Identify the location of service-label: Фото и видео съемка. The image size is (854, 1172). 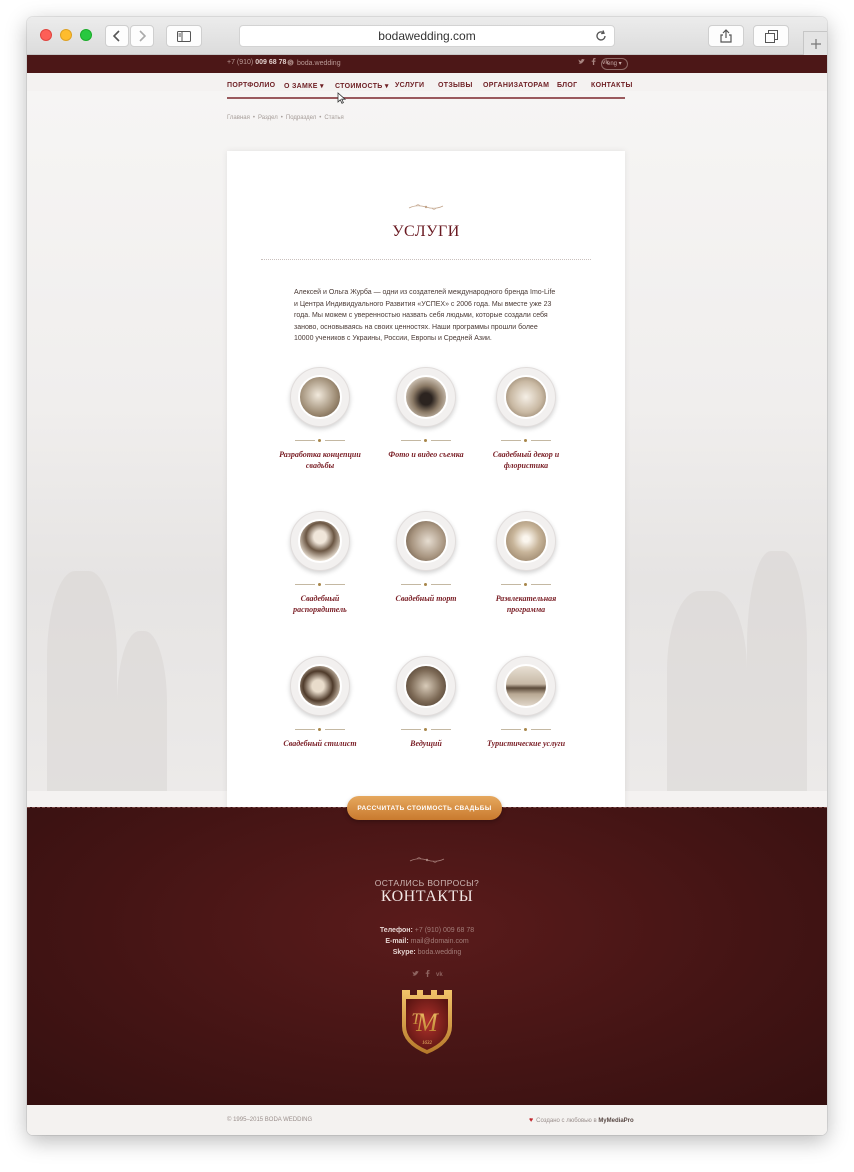
(426, 454).